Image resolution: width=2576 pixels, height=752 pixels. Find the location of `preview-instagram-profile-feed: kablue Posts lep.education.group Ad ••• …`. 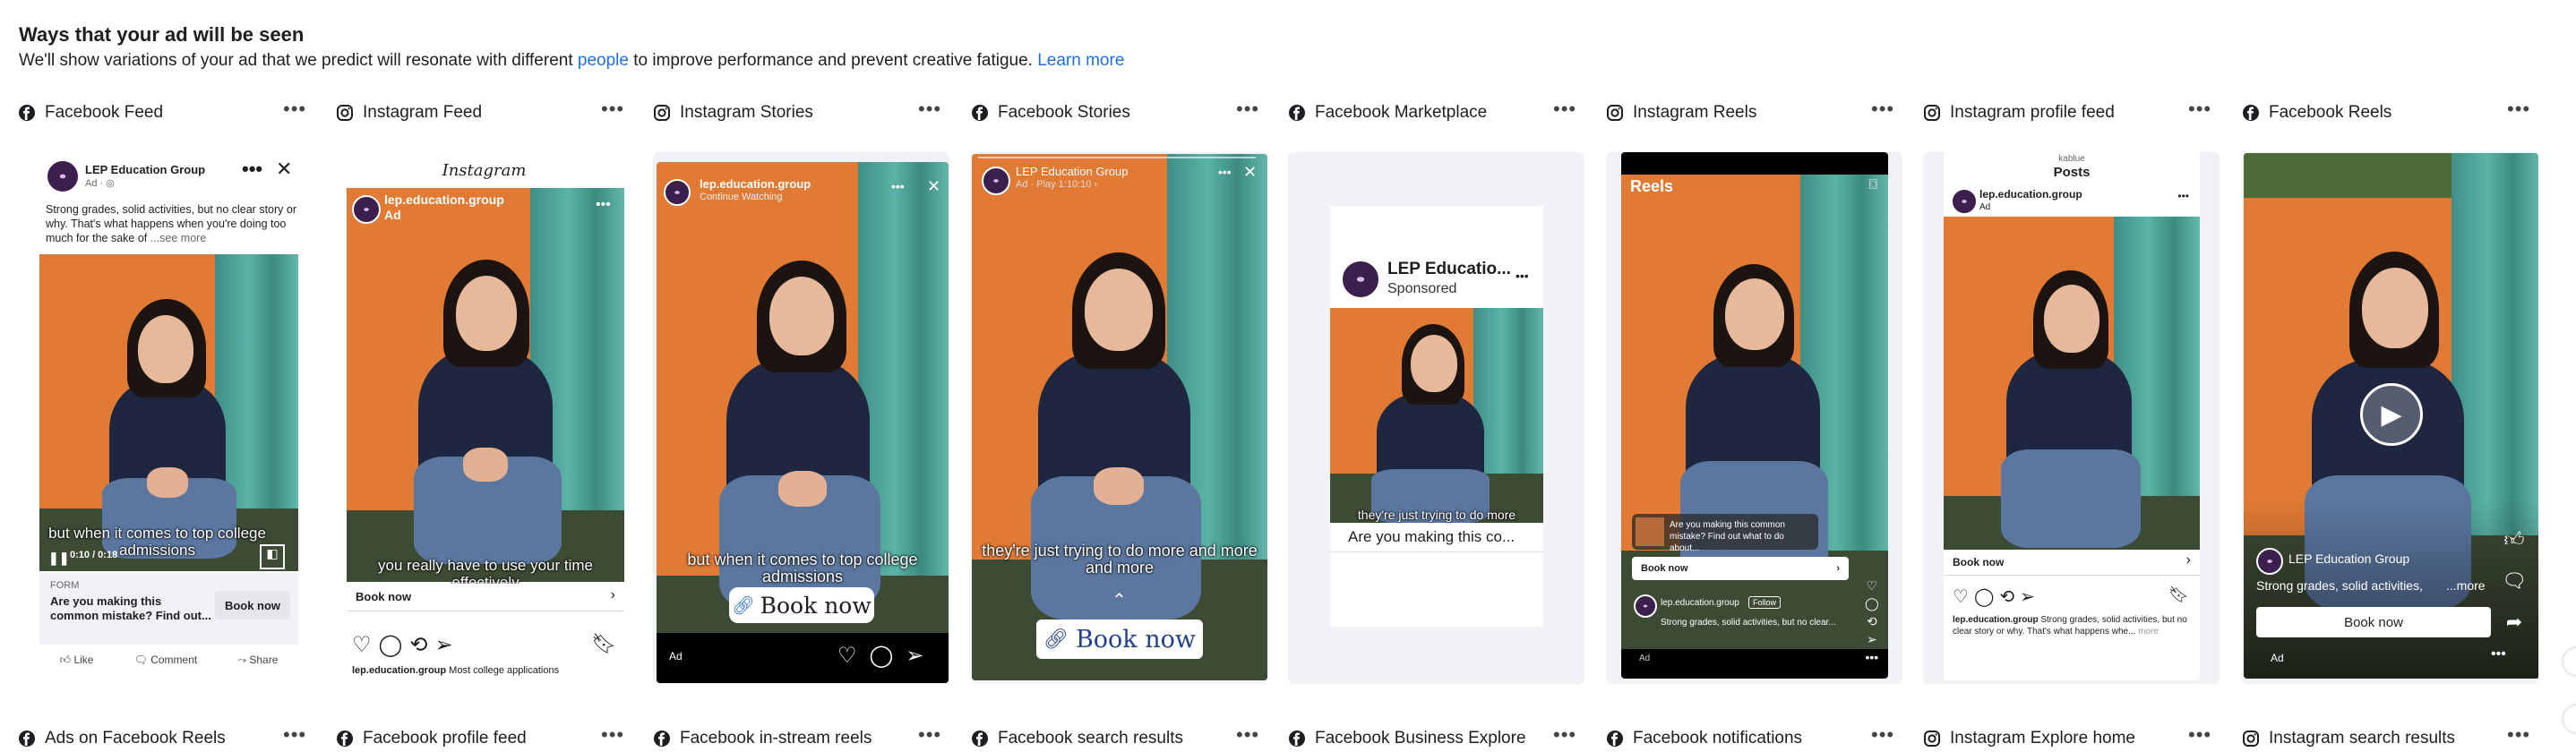

preview-instagram-profile-feed: kablue Posts lep.education.group Ad ••• … is located at coordinates (2071, 418).